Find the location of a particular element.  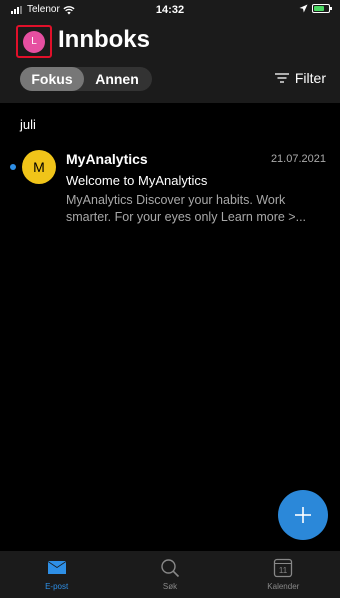

compose-button is located at coordinates (303, 515).